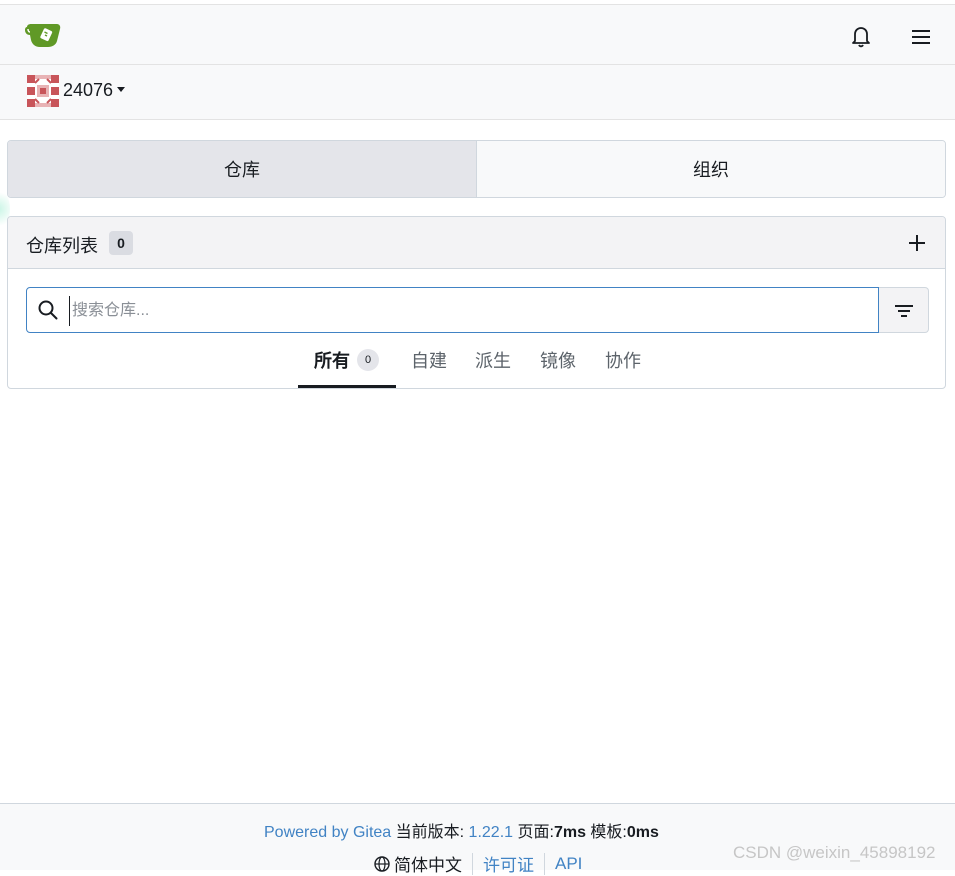 The width and height of the screenshot is (955, 876). Describe the element at coordinates (327, 832) in the screenshot. I see `powered-by-link: Powered by Gitea` at that location.